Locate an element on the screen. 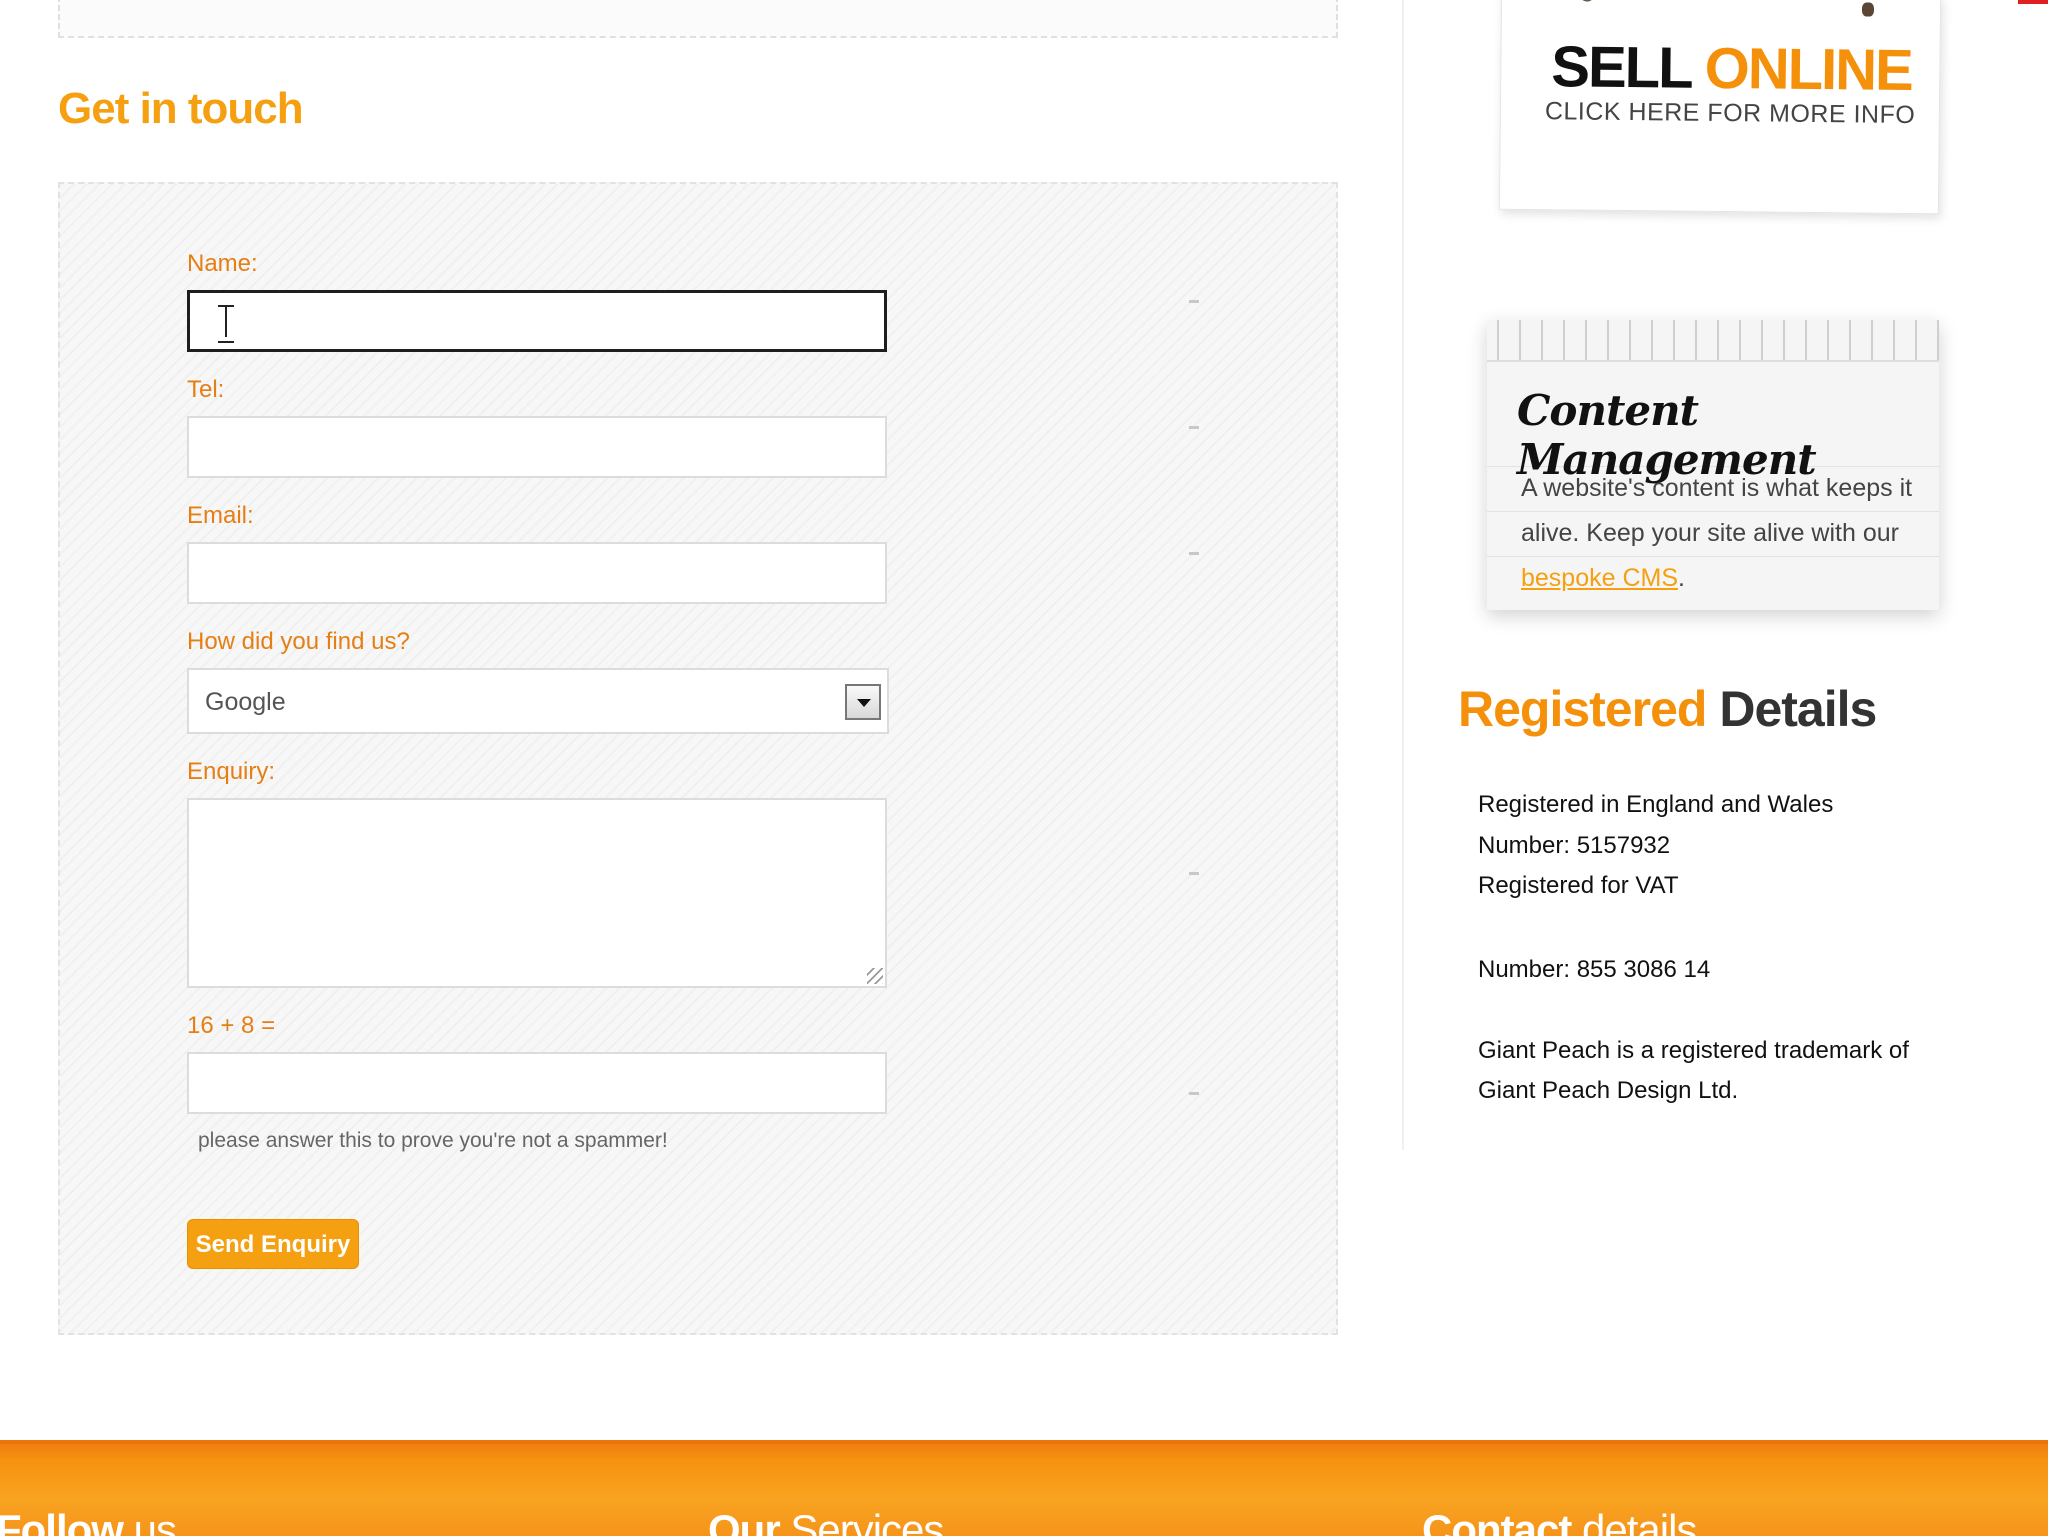 The image size is (2048, 1536). registered-line: Giant Peach Design Ltd. is located at coordinates (1608, 1090).